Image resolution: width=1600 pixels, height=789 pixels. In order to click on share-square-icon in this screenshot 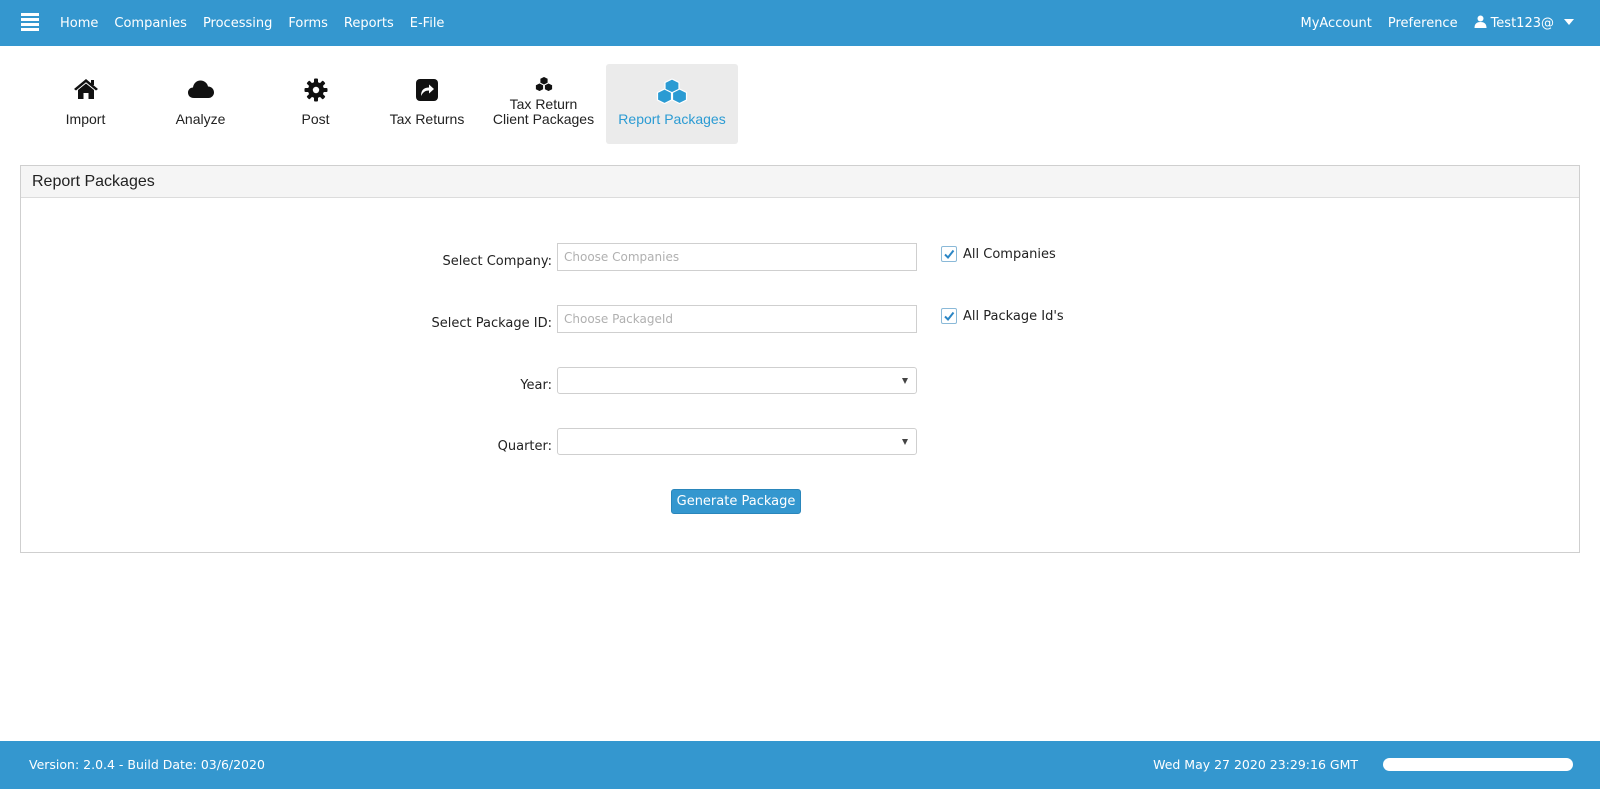, I will do `click(427, 90)`.